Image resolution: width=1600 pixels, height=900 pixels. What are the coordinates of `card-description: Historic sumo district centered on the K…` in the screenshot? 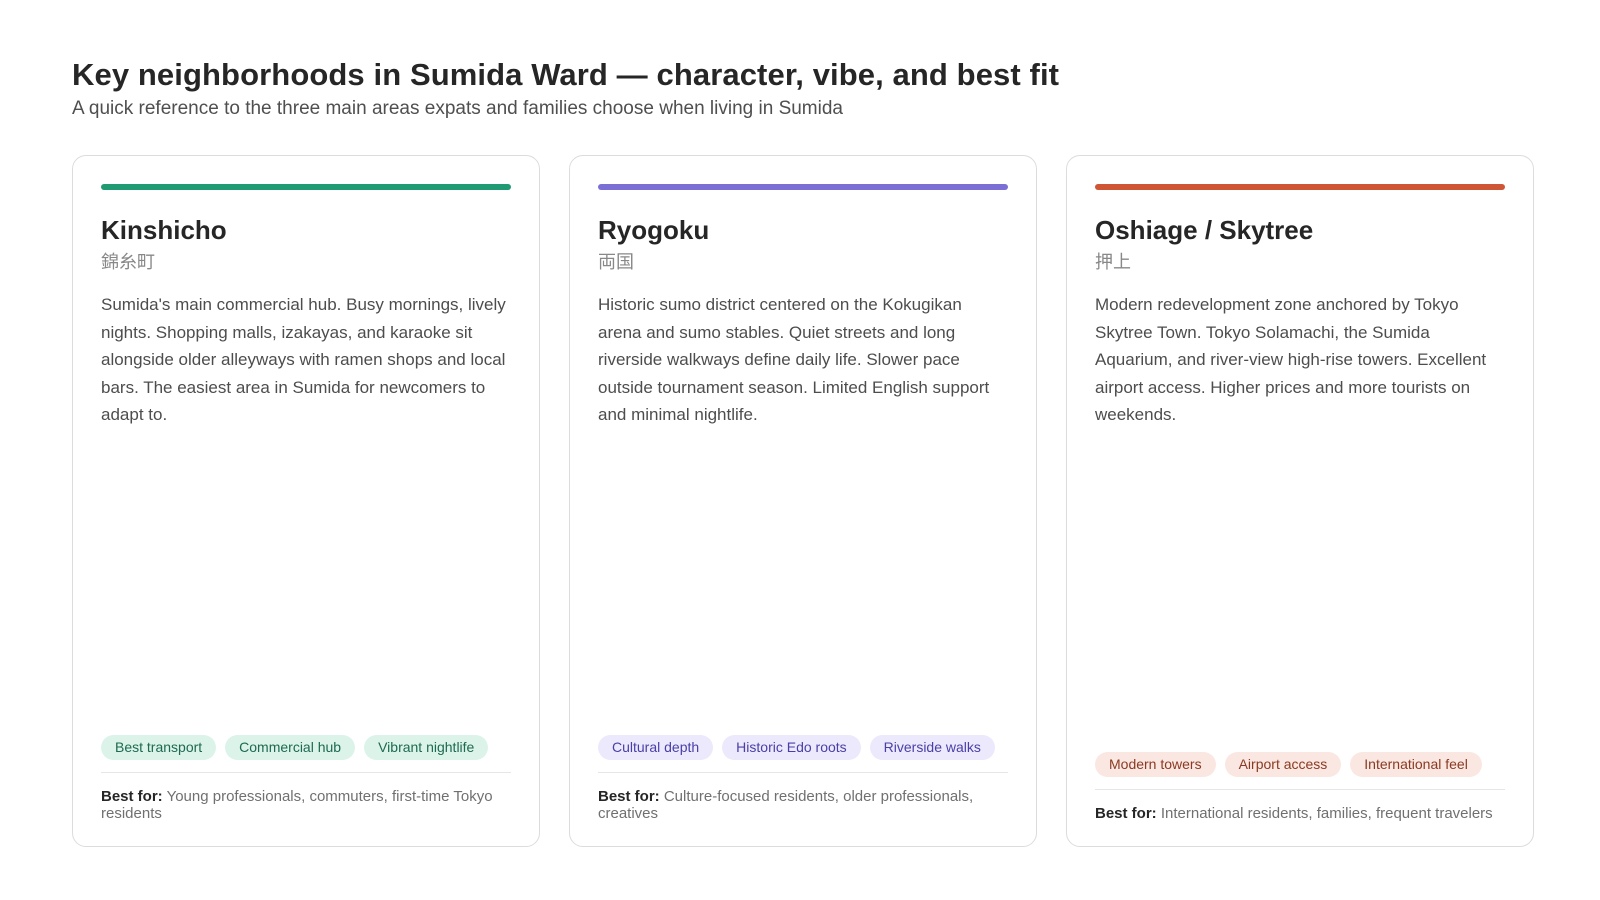 It's located at (794, 359).